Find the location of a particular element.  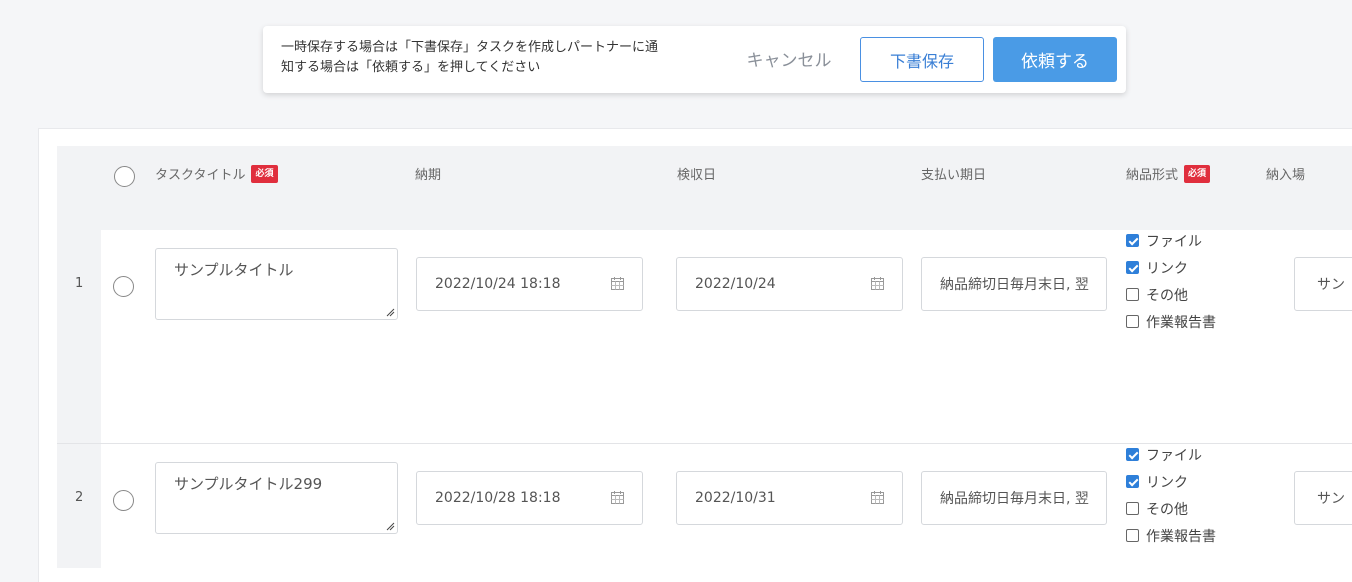

row-number: 2 is located at coordinates (79, 497).